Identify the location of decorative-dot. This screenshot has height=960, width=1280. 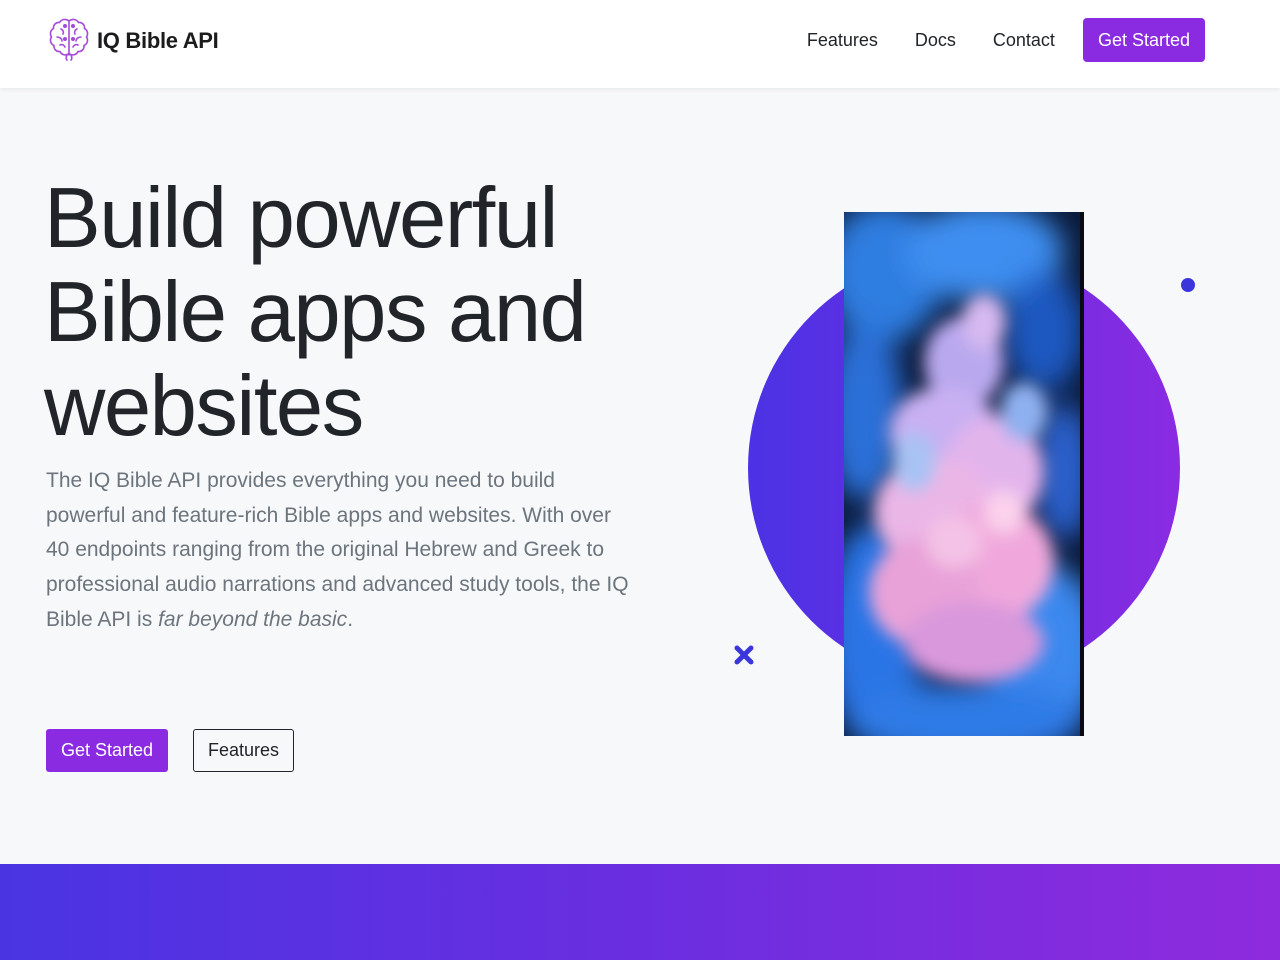
(1188, 285).